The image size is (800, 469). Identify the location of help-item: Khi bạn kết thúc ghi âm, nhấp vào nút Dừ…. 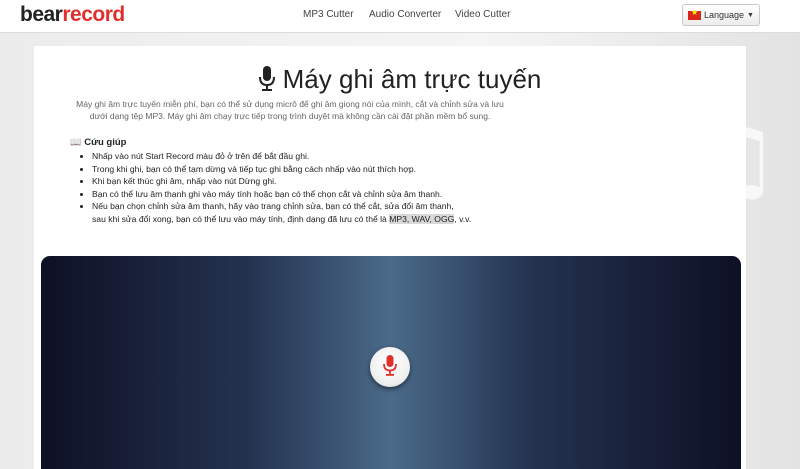
(316, 181).